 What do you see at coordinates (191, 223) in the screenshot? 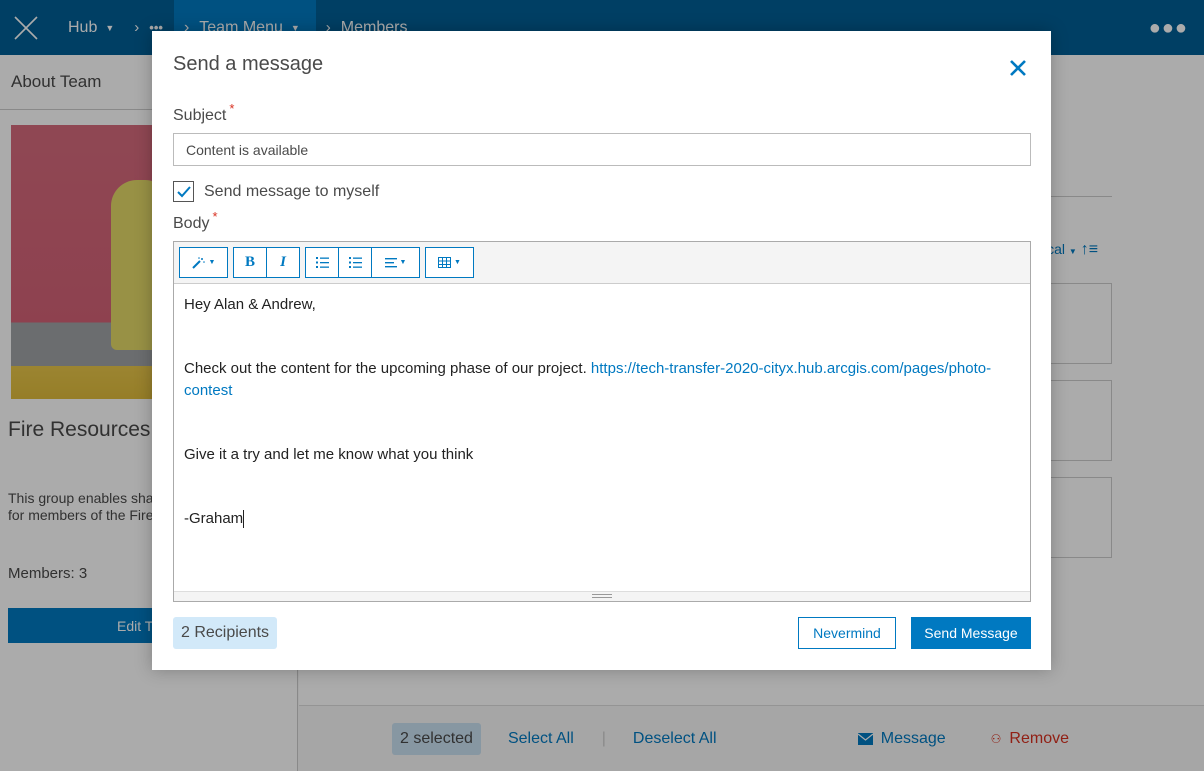
I see `body-label-text: Body` at bounding box center [191, 223].